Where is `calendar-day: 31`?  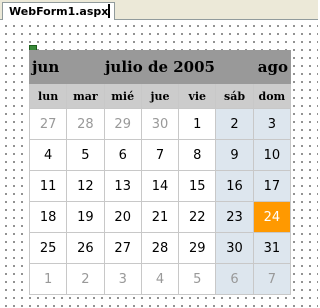
calendar-day: 31 is located at coordinates (272, 248).